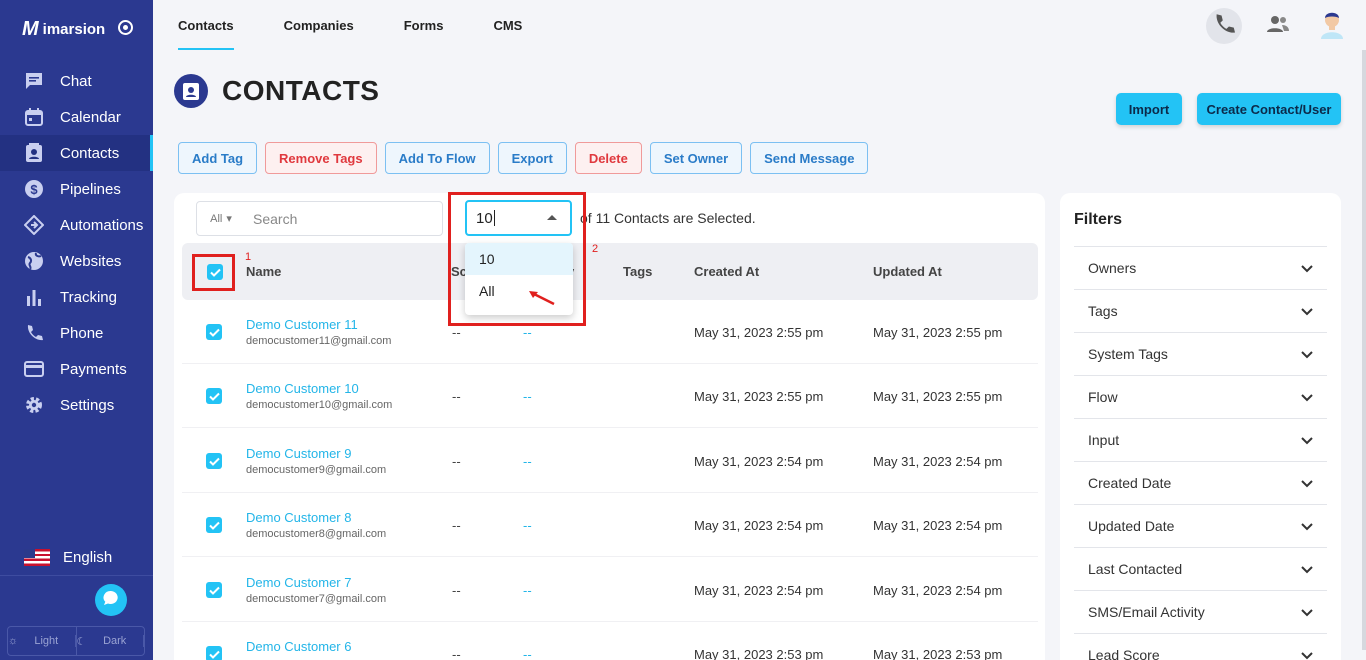 The width and height of the screenshot is (1366, 660). Describe the element at coordinates (298, 517) in the screenshot. I see `contact-name-link: Demo Customer 8` at that location.